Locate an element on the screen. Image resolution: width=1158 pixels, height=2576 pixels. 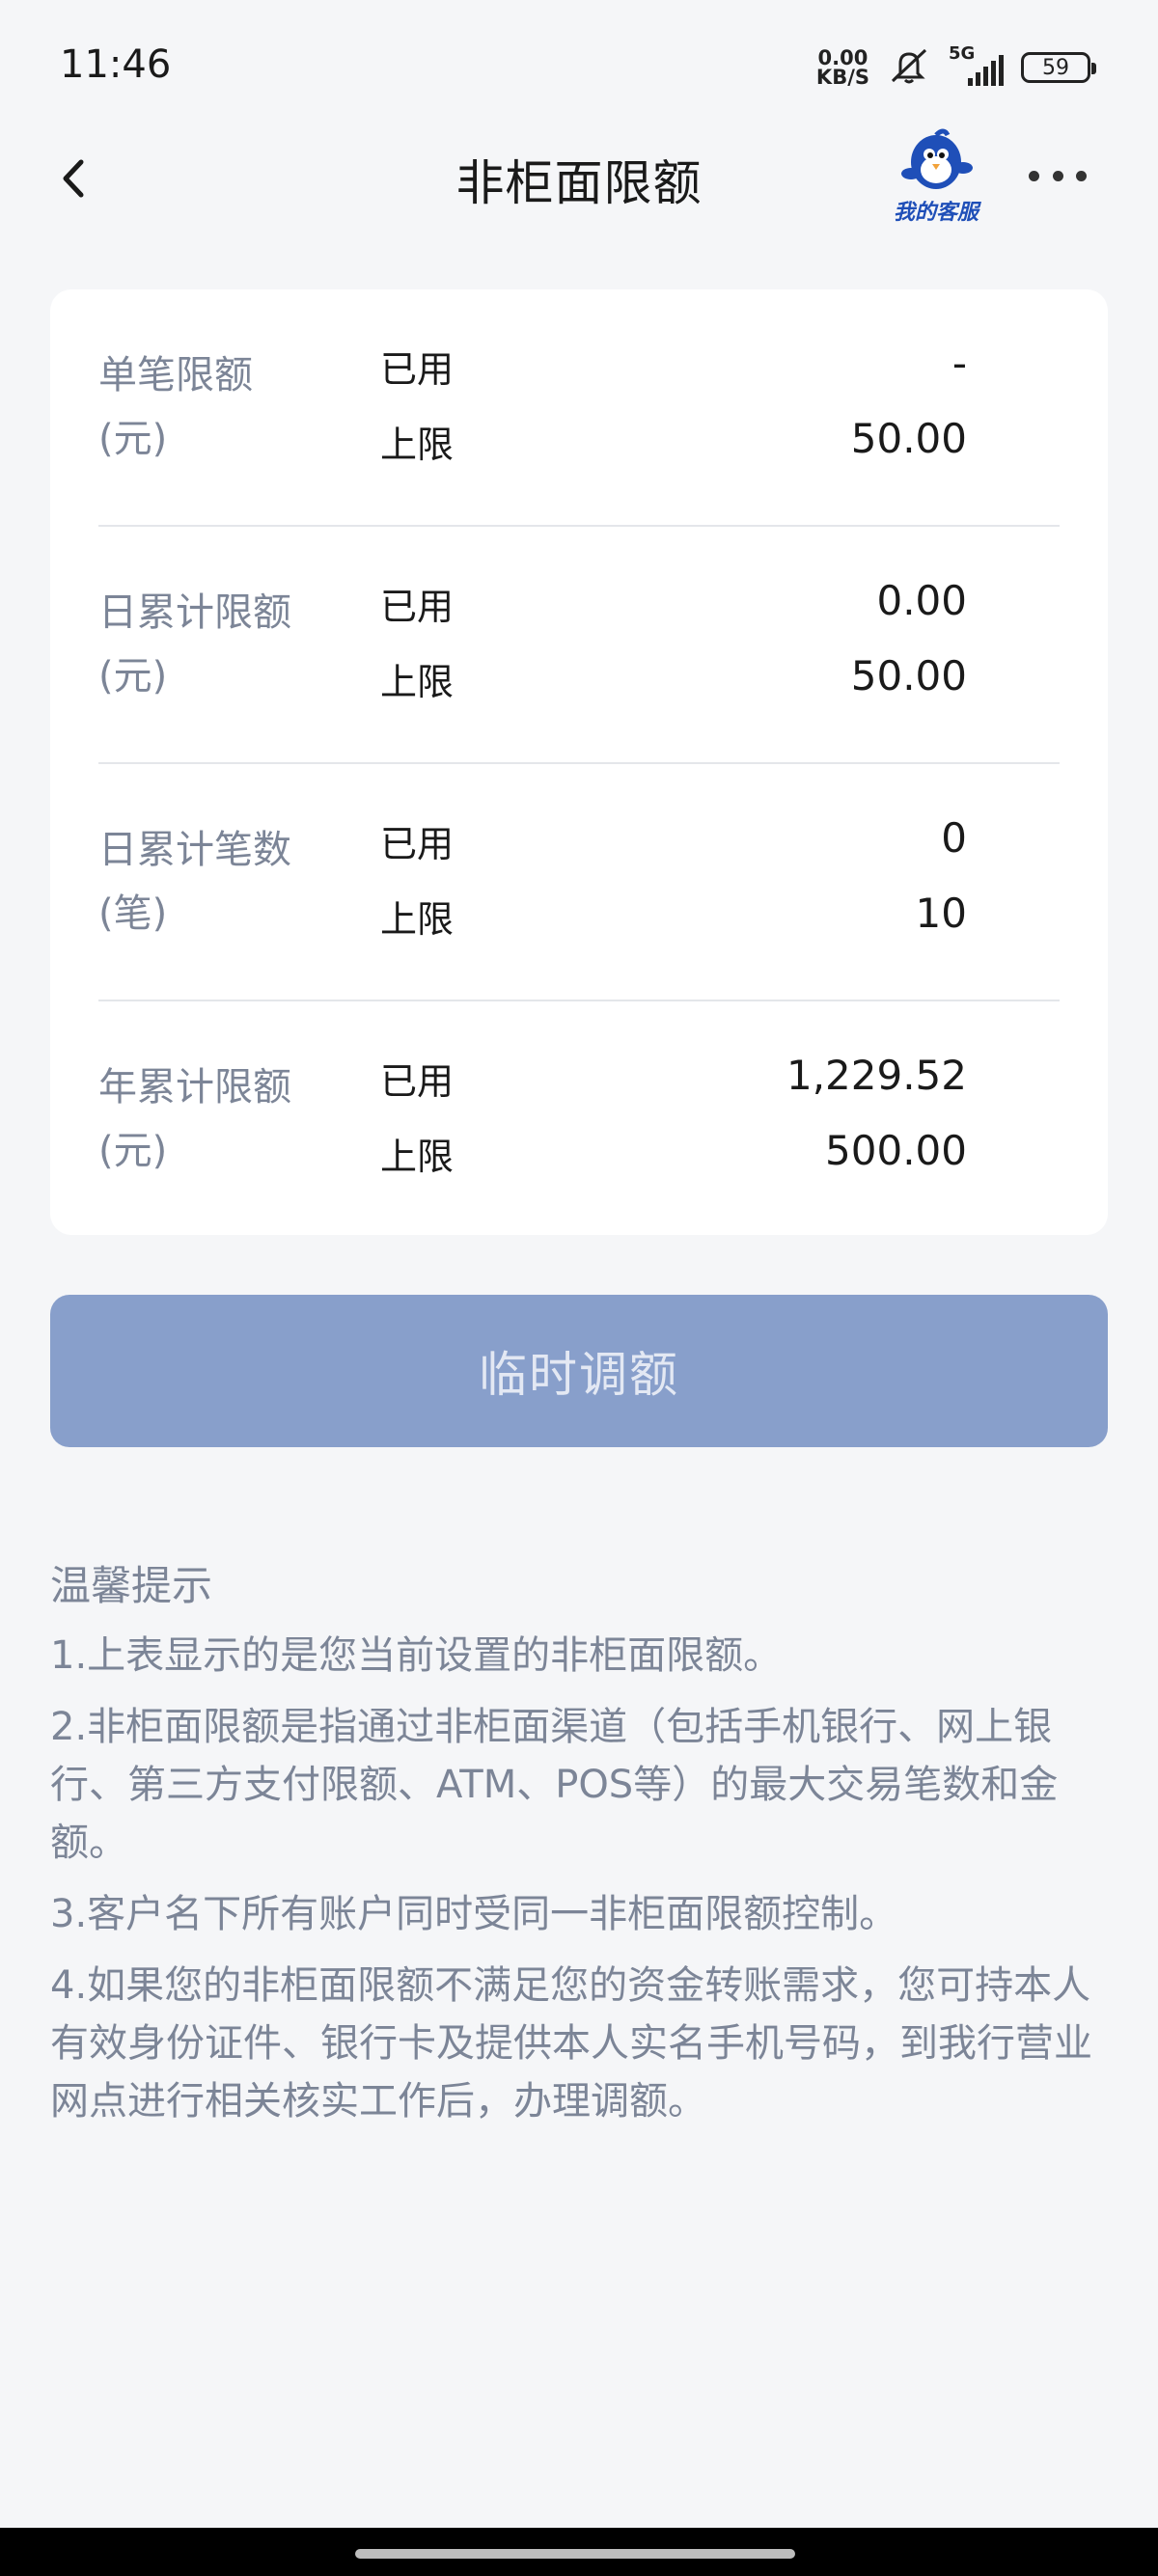
signal-icon: 5G is located at coordinates (976, 64).